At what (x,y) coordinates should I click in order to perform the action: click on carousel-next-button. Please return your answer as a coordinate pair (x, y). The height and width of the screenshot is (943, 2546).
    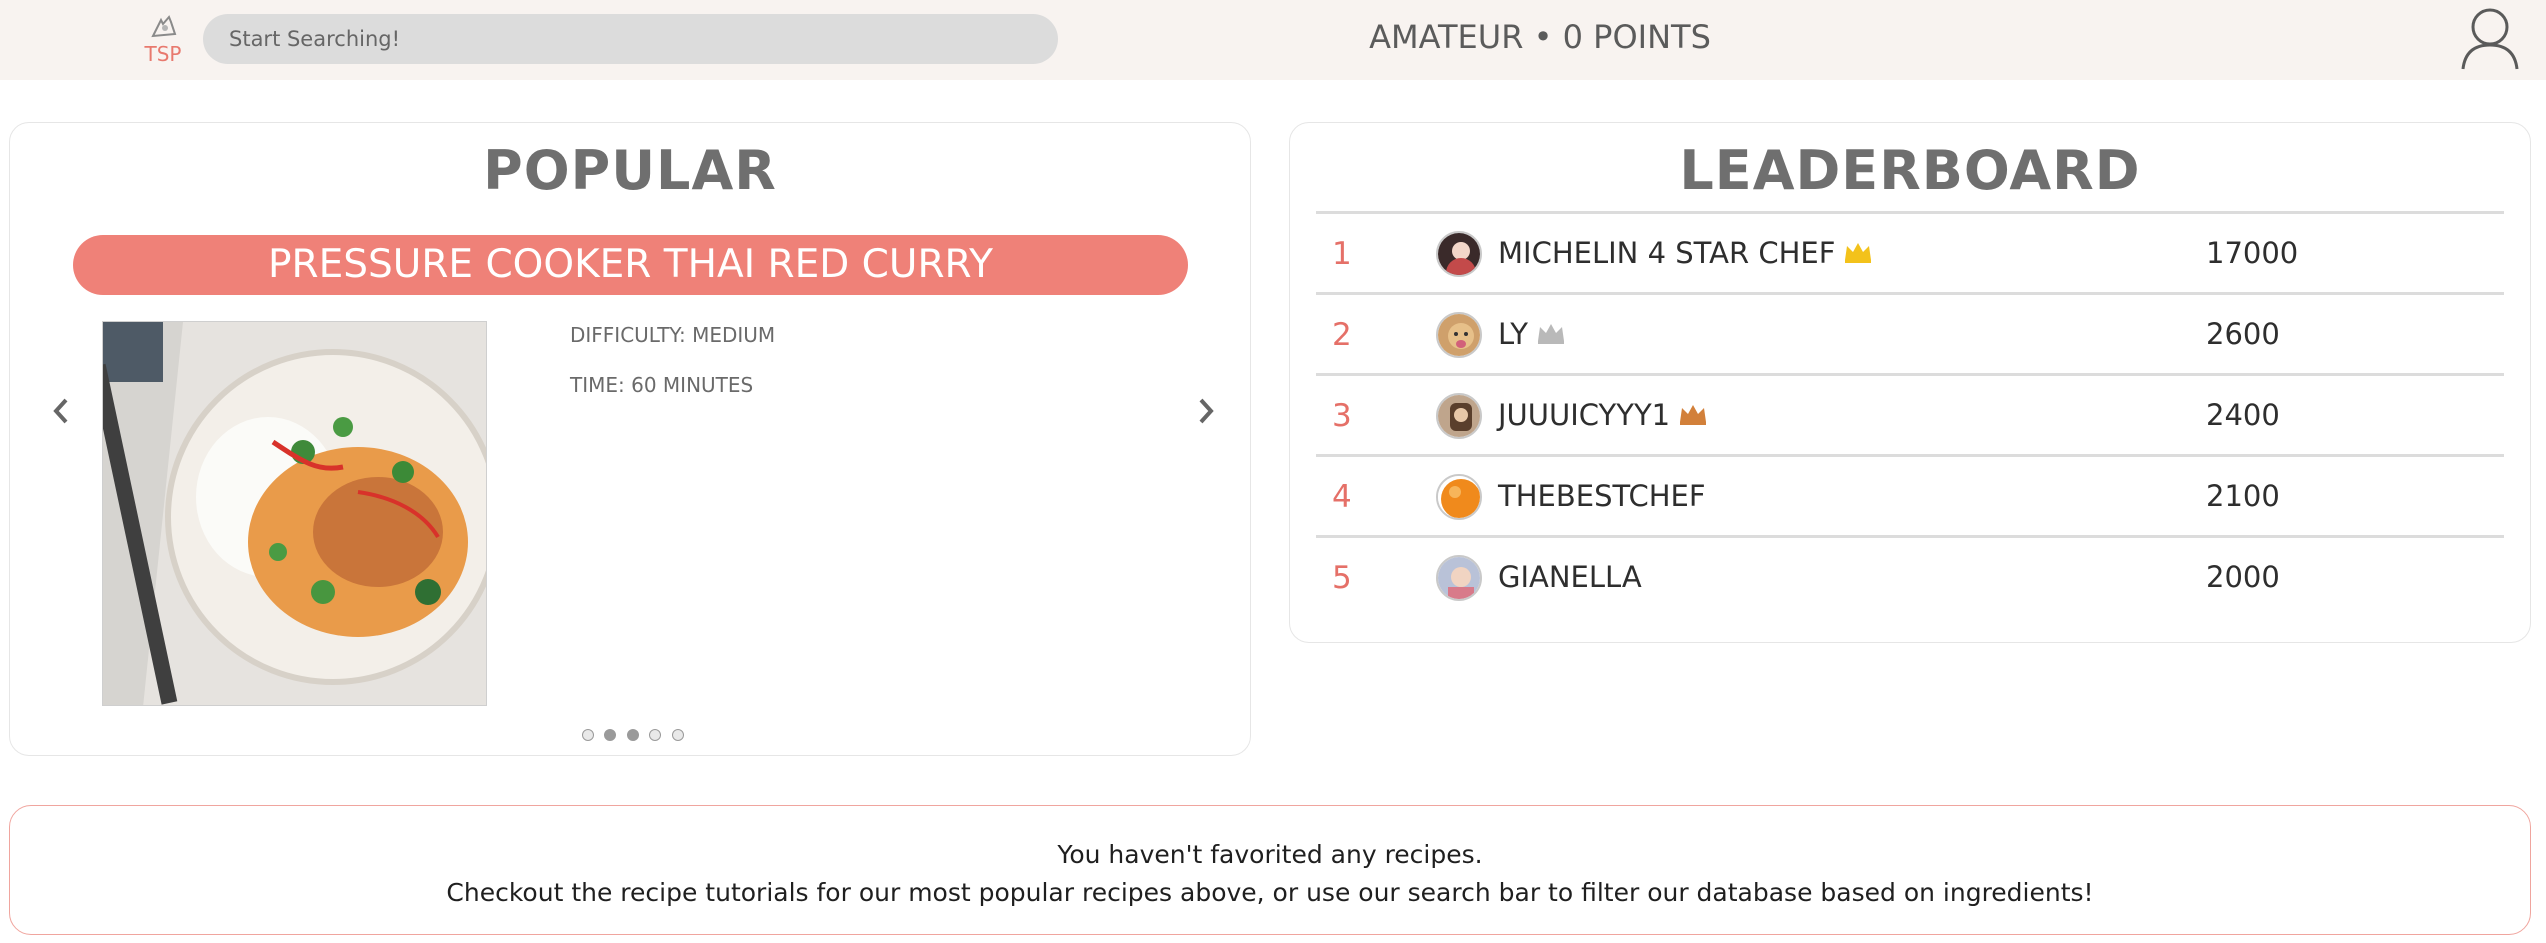
    Looking at the image, I should click on (1206, 411).